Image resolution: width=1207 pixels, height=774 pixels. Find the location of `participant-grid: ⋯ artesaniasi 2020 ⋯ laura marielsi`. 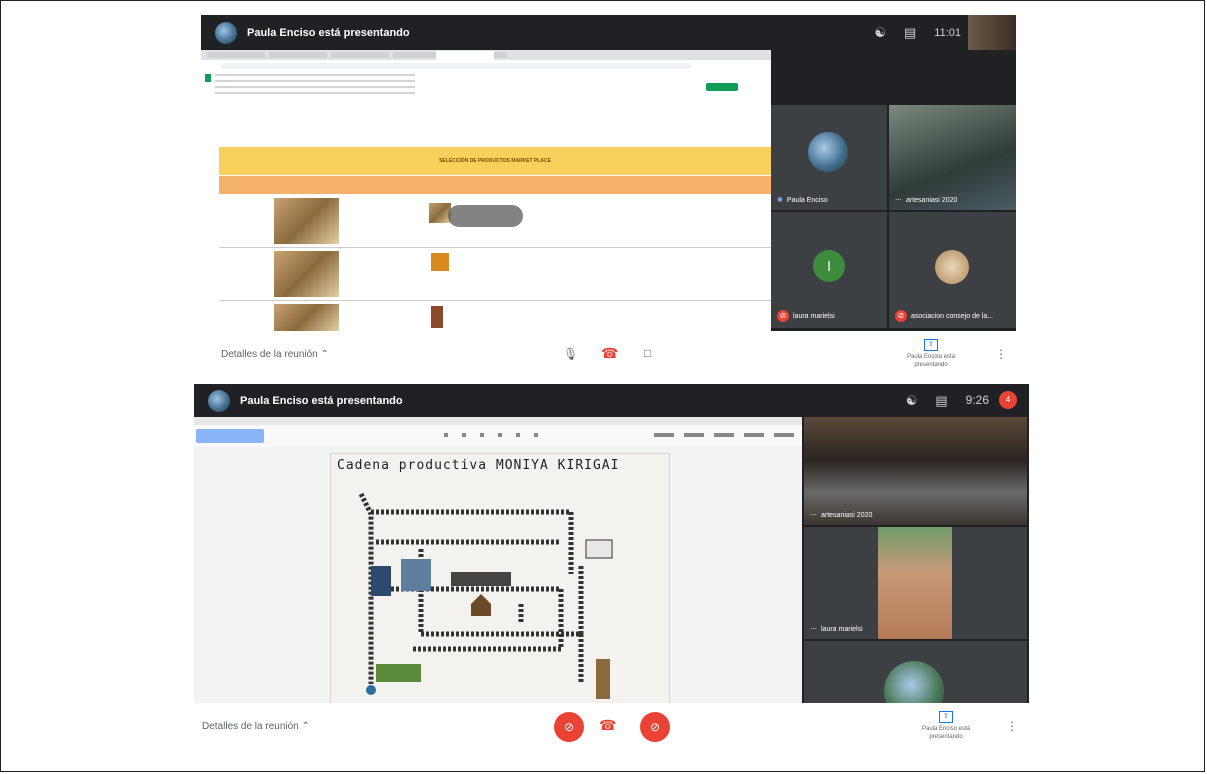

participant-grid: ⋯ artesaniasi 2020 ⋯ laura marielsi is located at coordinates (915, 560).